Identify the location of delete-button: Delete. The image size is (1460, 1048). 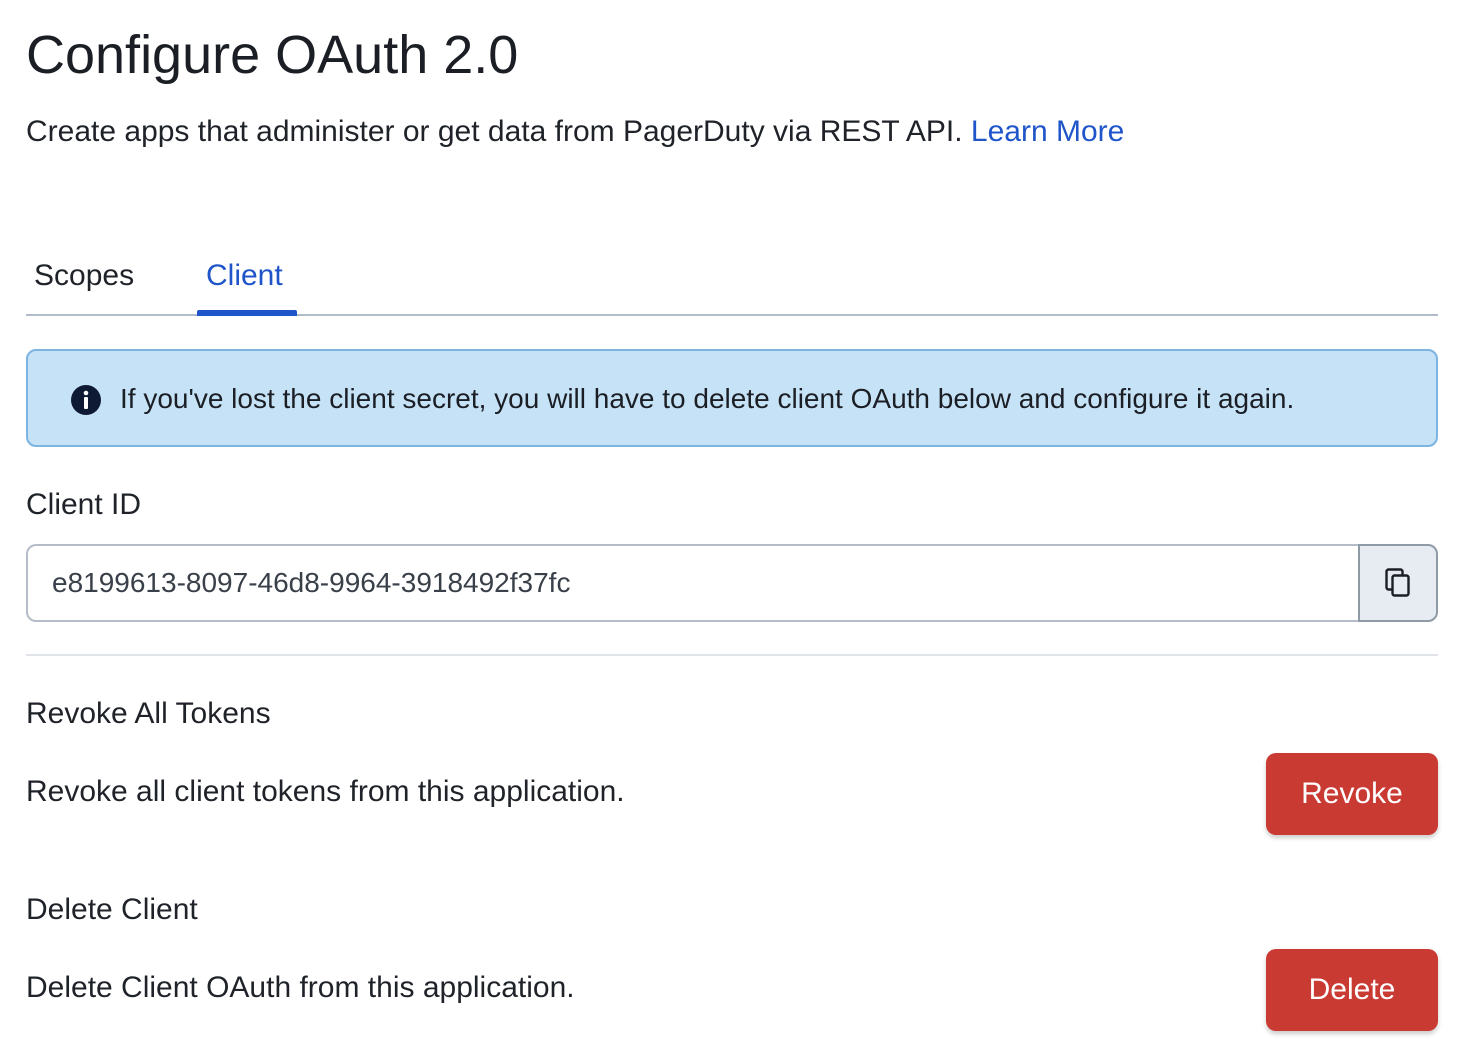
(1352, 990).